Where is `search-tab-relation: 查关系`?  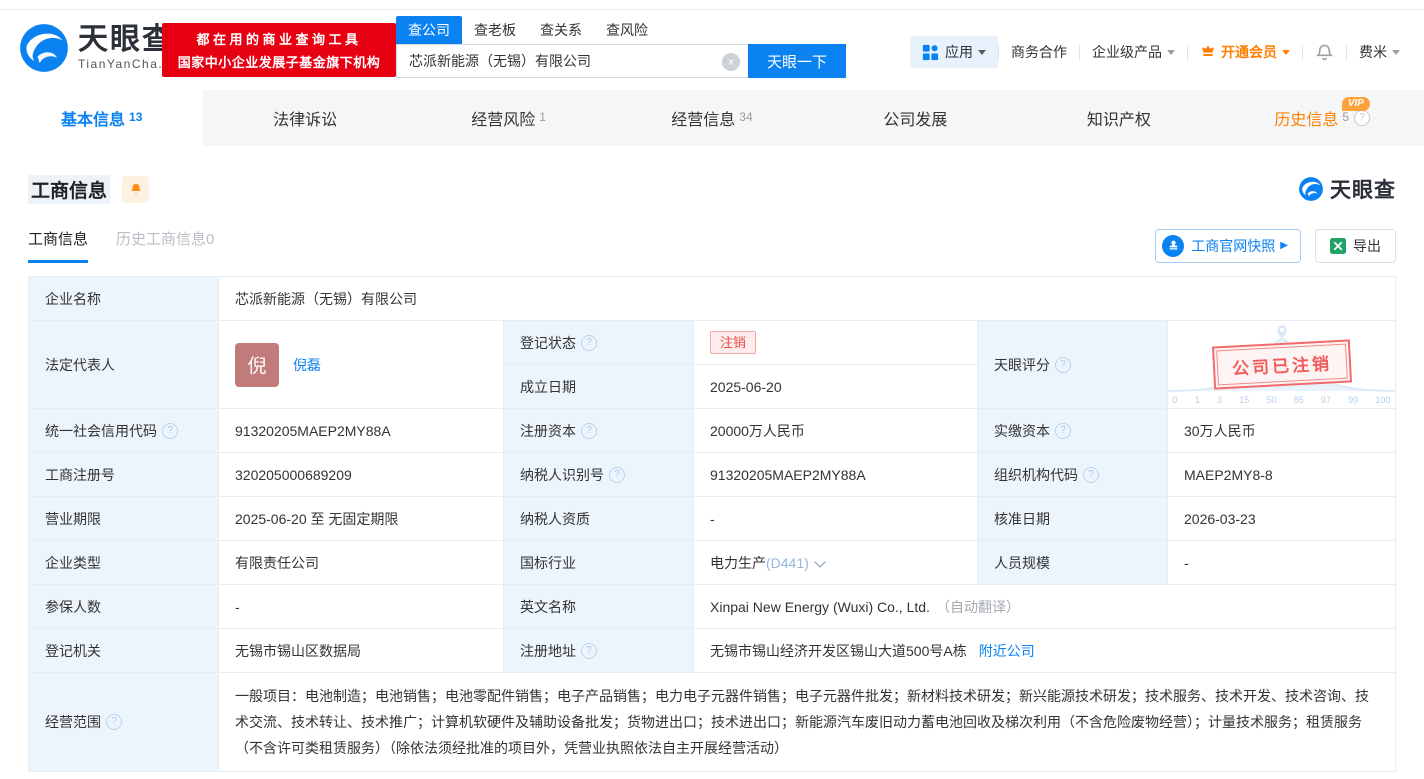
search-tab-relation: 查关系 is located at coordinates (561, 30).